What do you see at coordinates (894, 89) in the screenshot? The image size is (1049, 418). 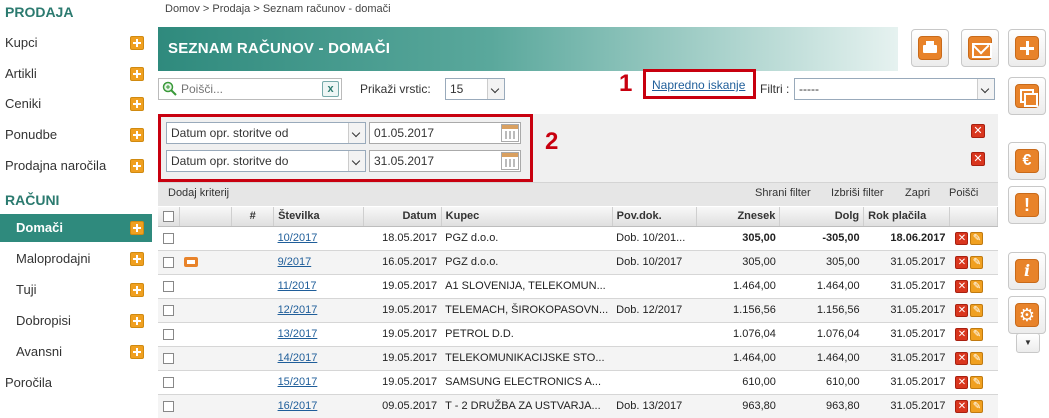 I see `filter-select: -----` at bounding box center [894, 89].